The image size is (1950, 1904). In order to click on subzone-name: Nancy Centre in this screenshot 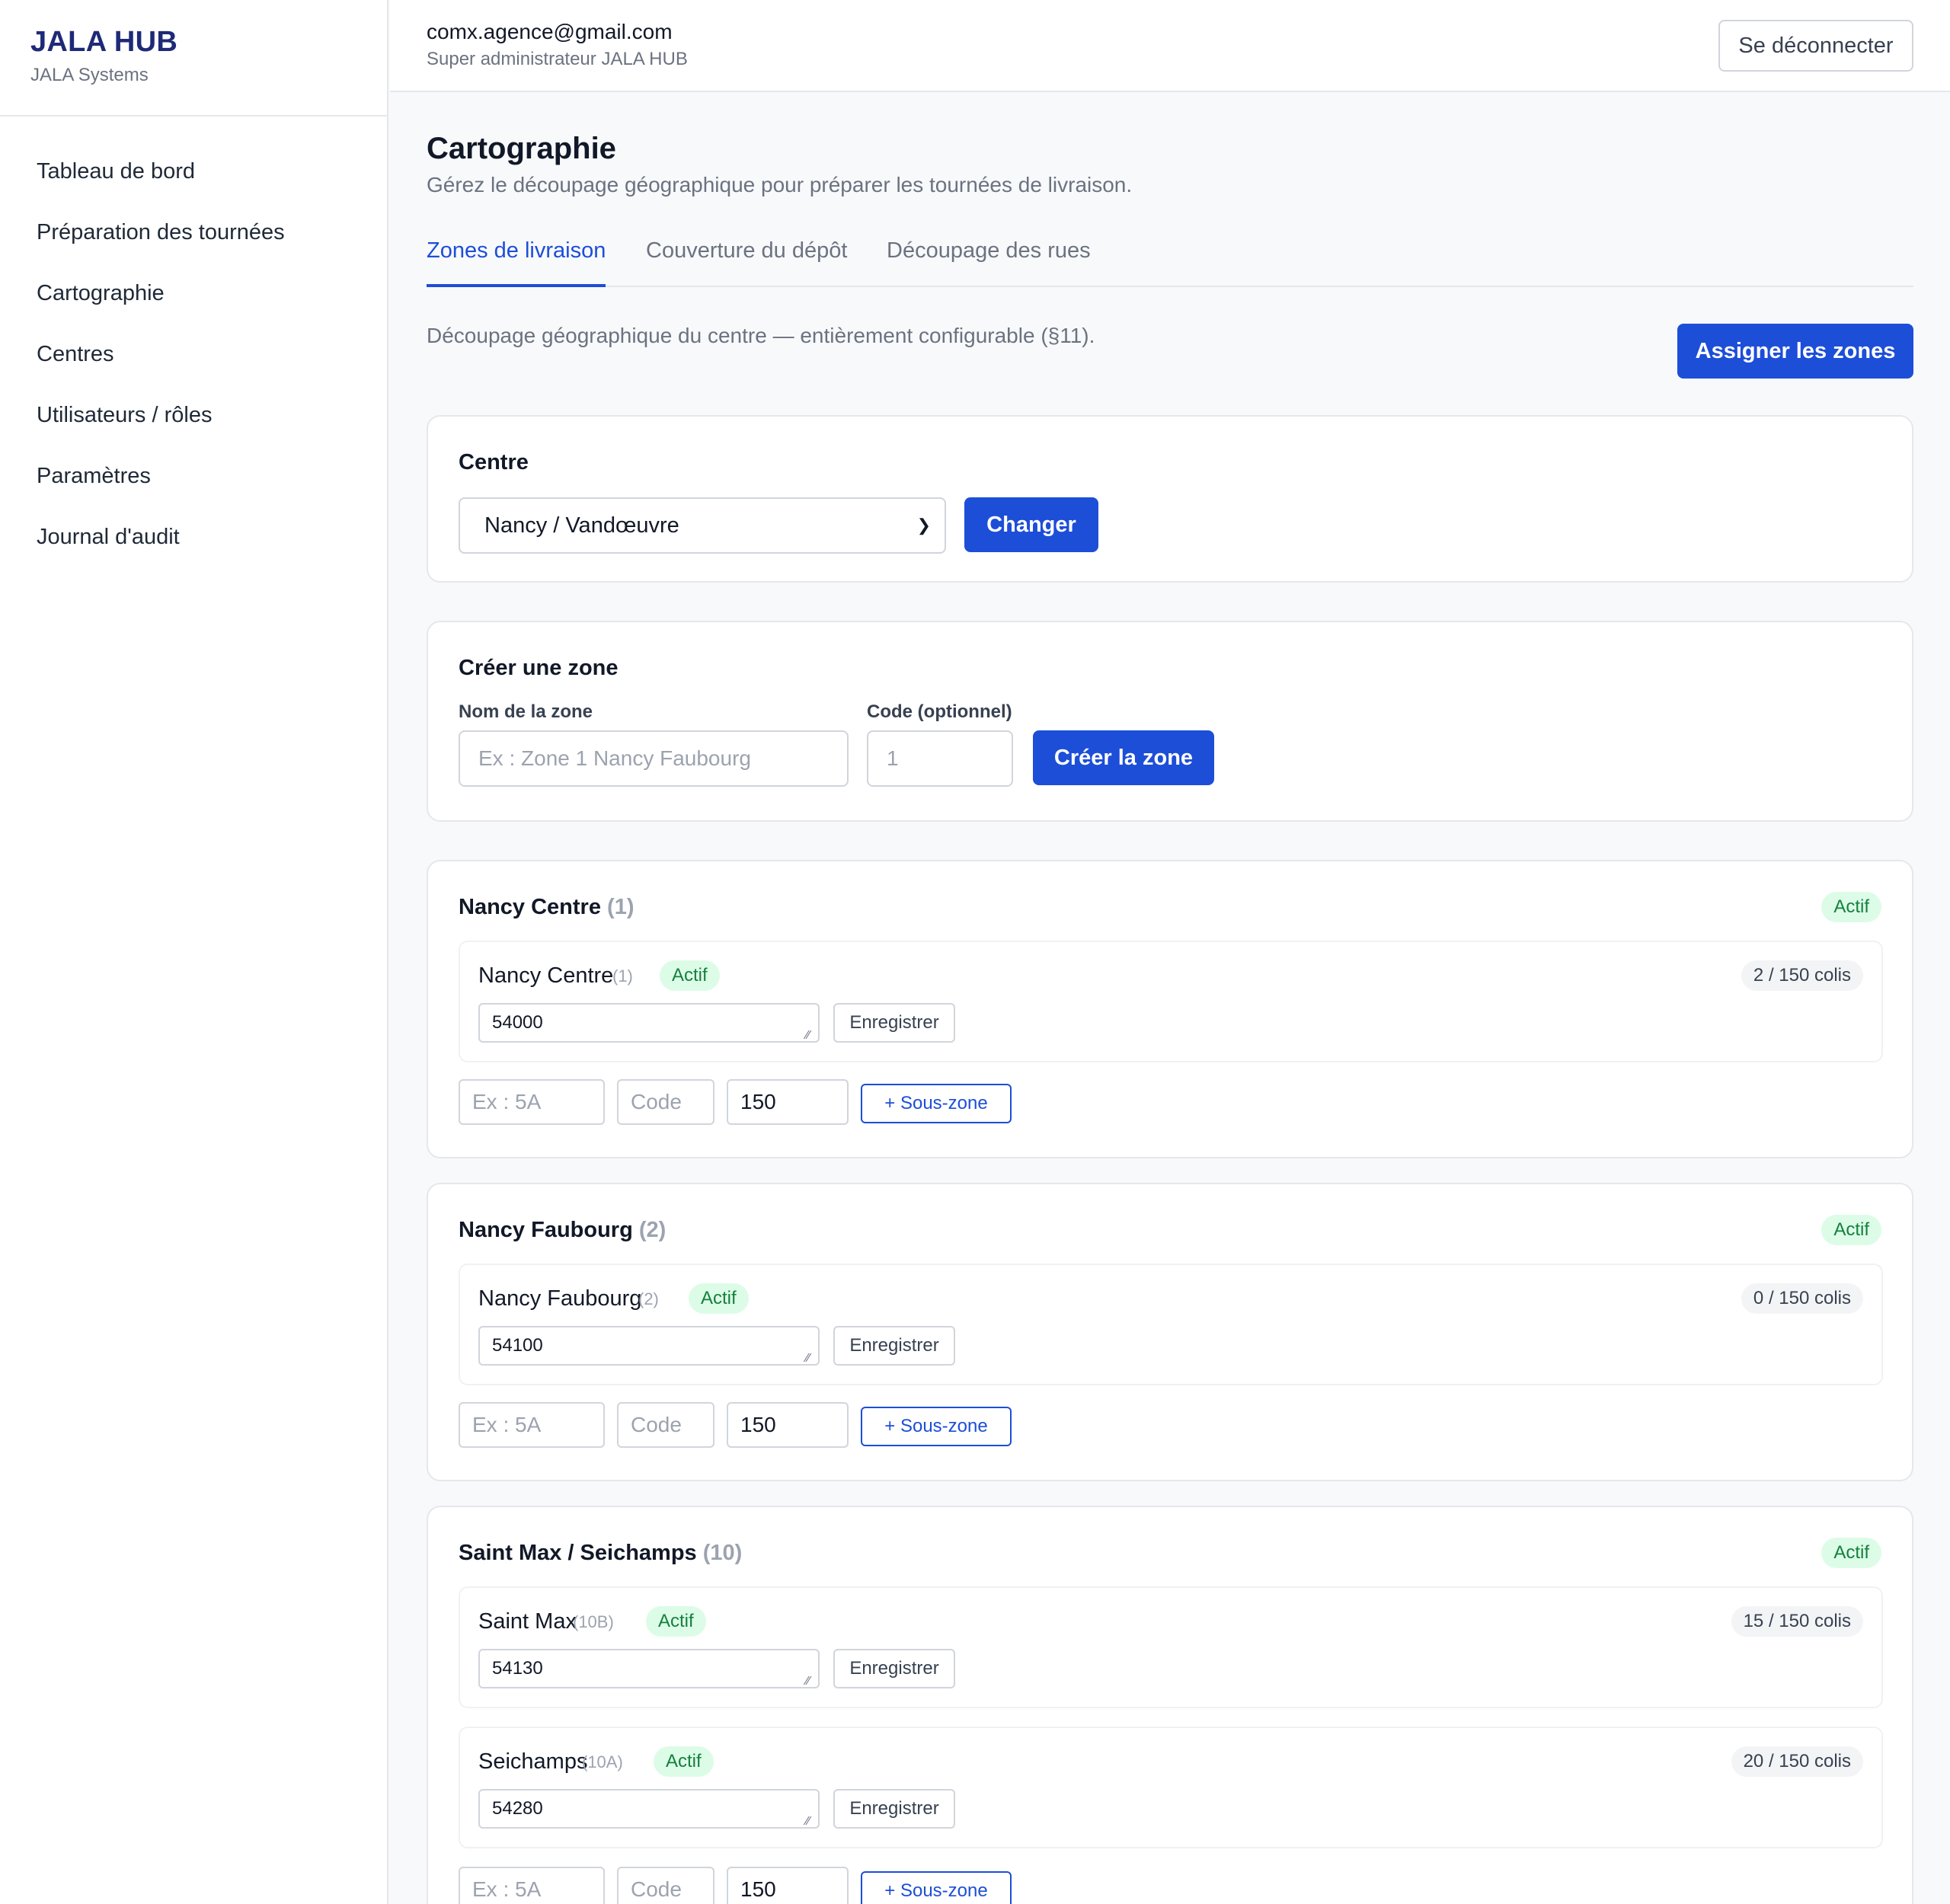, I will do `click(546, 975)`.